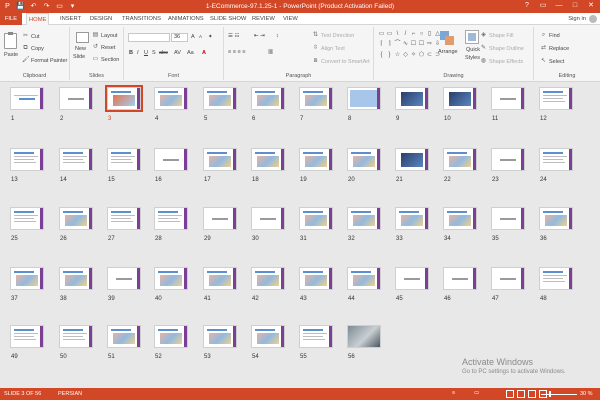 This screenshot has width=600, height=400. What do you see at coordinates (149, 37) in the screenshot?
I see `font-name-select` at bounding box center [149, 37].